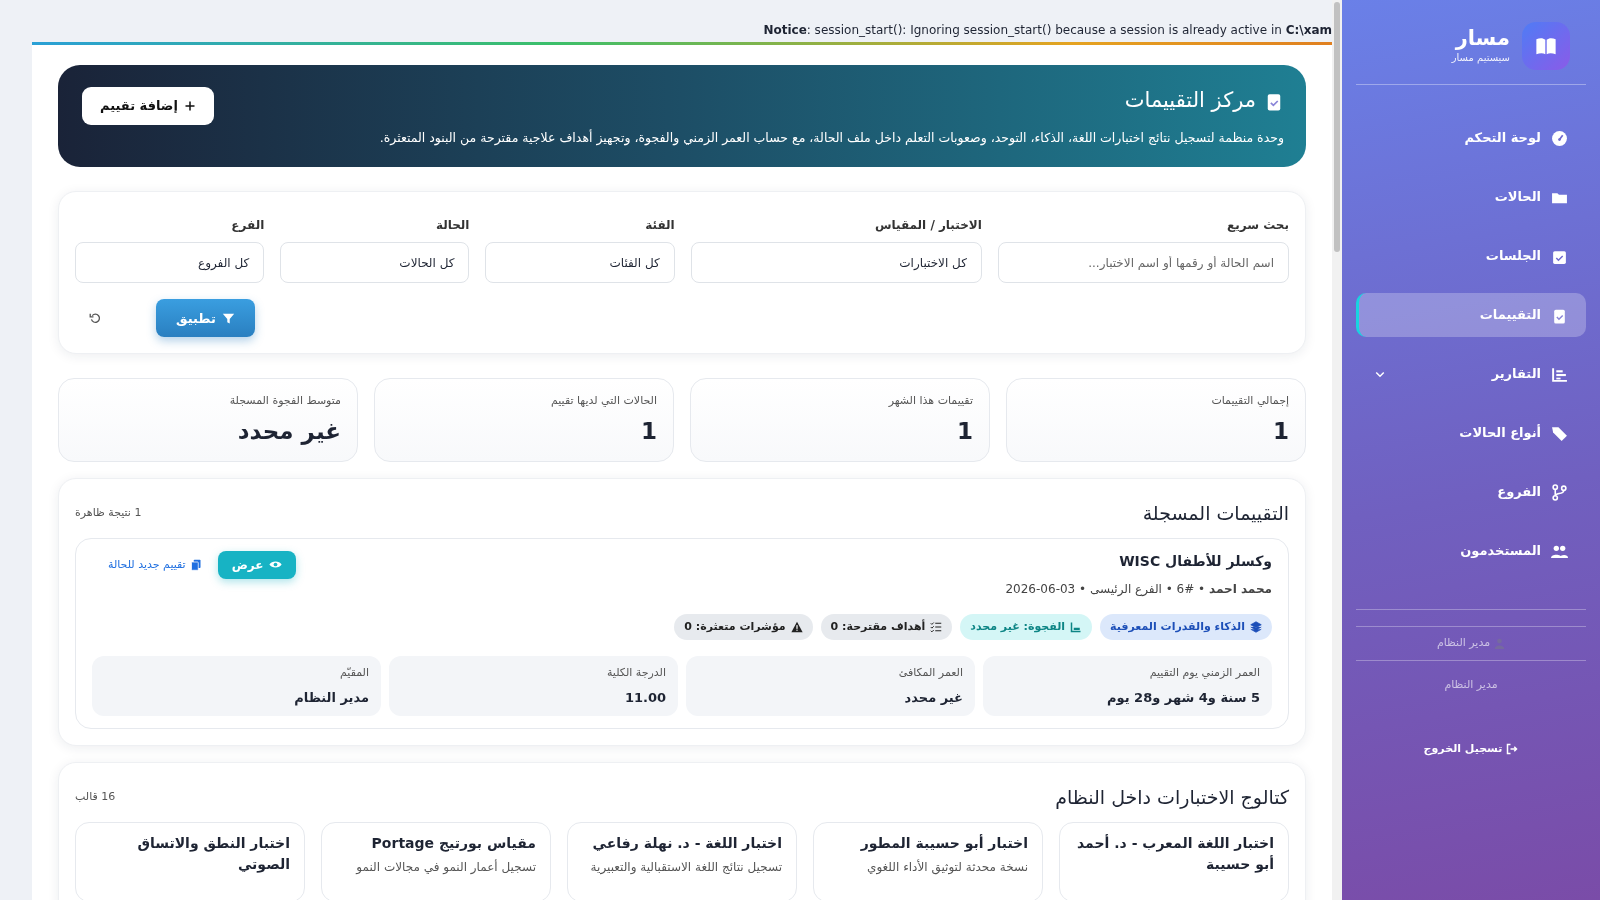 The height and width of the screenshot is (900, 1600). I want to click on field-label: الحالة, so click(452, 226).